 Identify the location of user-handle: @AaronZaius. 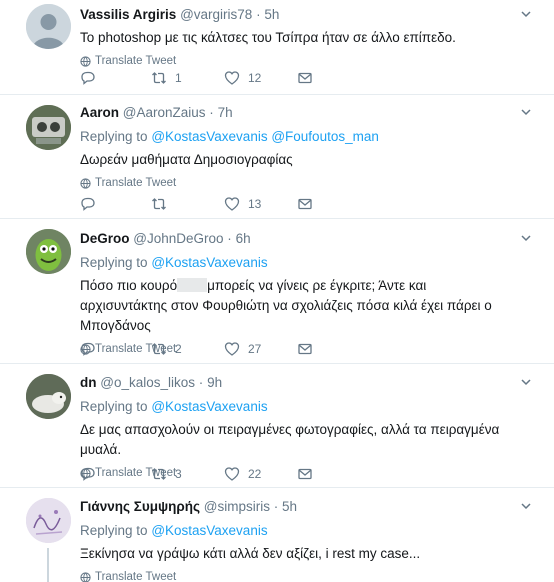
(164, 112).